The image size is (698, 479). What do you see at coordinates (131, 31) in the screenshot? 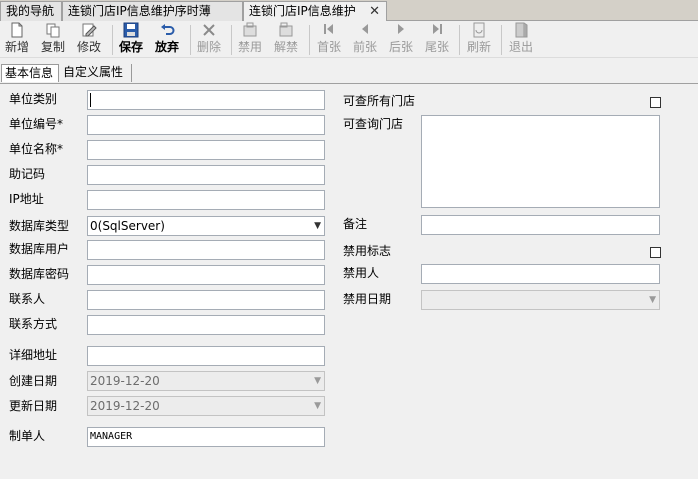
I see `save-icon` at bounding box center [131, 31].